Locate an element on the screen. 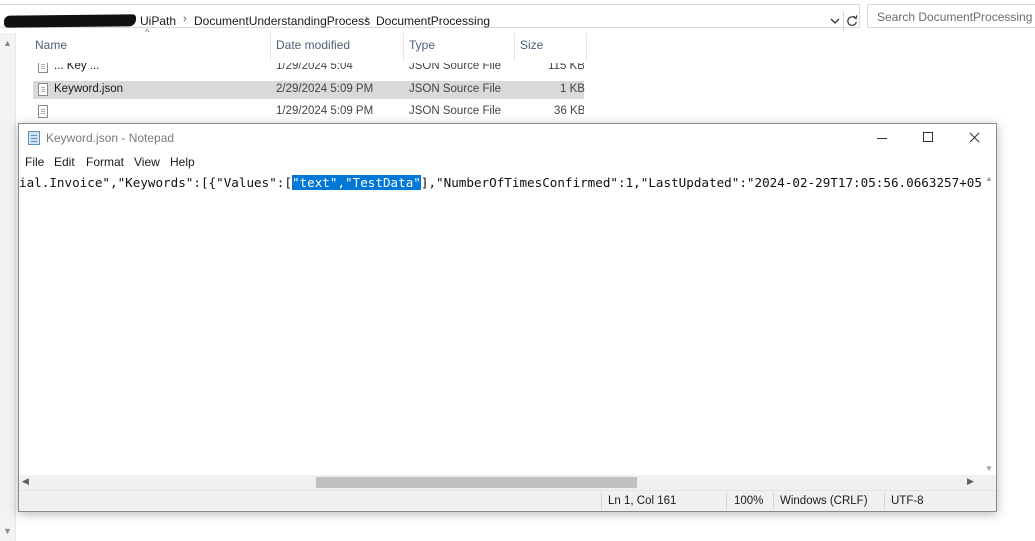 This screenshot has height=541, width=1035. close-button is located at coordinates (974, 138).